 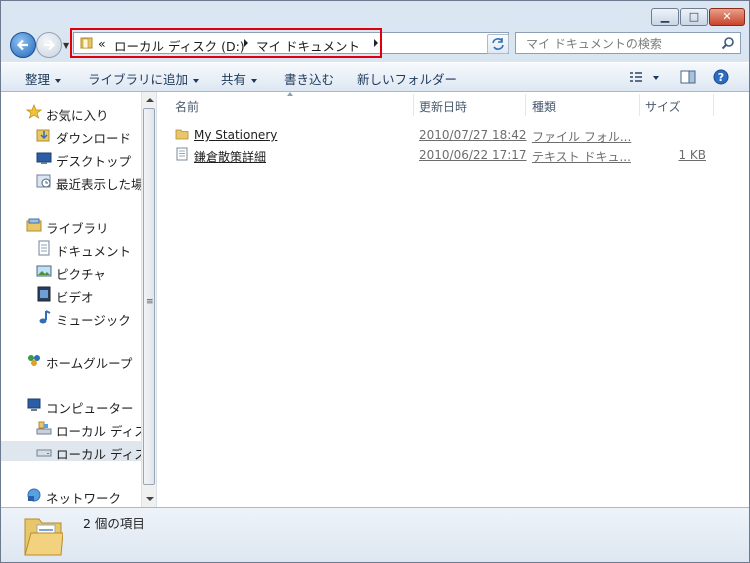 I want to click on documents-icon, so click(x=44, y=248).